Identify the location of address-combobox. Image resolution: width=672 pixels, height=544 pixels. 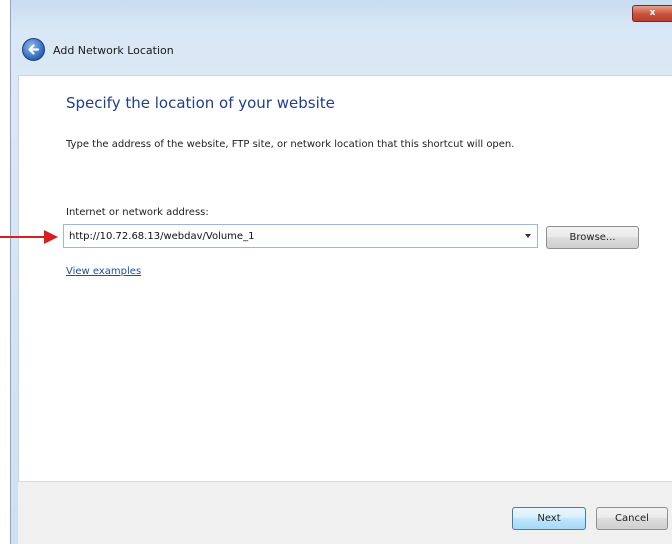
(300, 236).